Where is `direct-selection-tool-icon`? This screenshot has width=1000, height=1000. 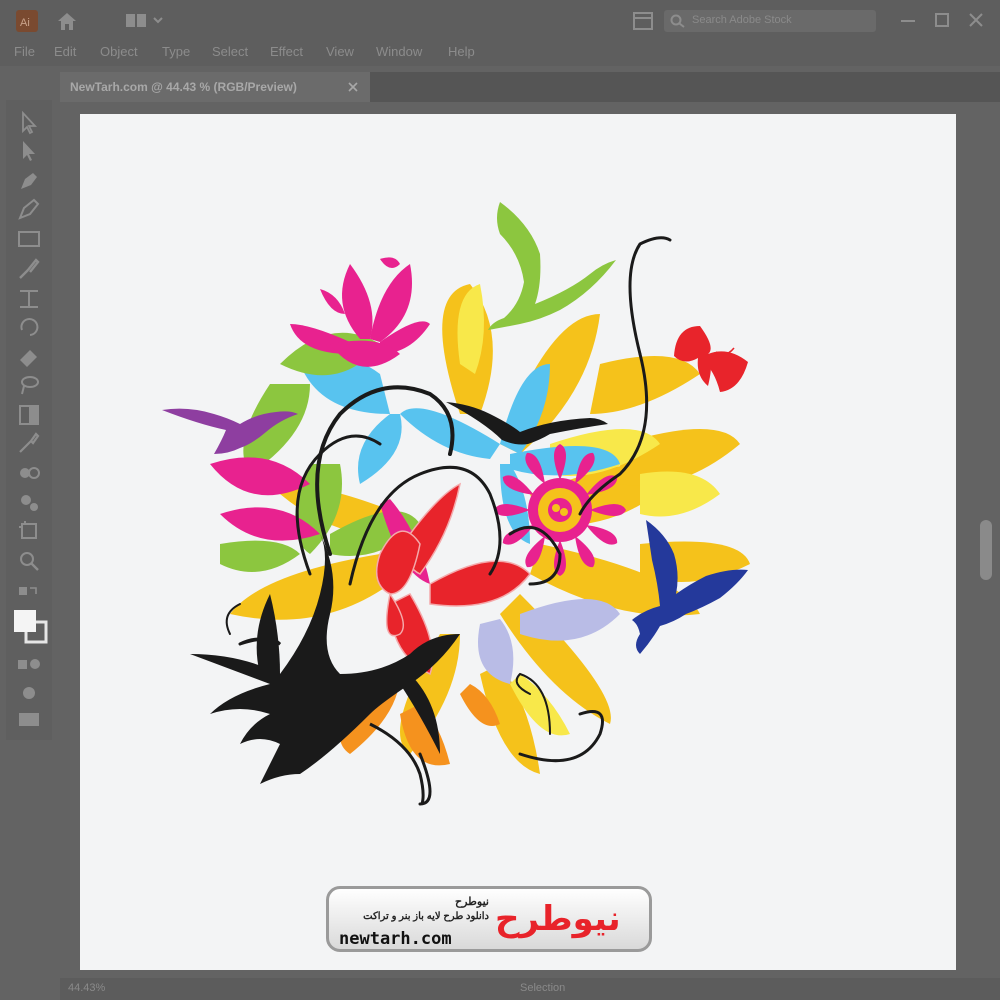
direct-selection-tool-icon is located at coordinates (29, 151).